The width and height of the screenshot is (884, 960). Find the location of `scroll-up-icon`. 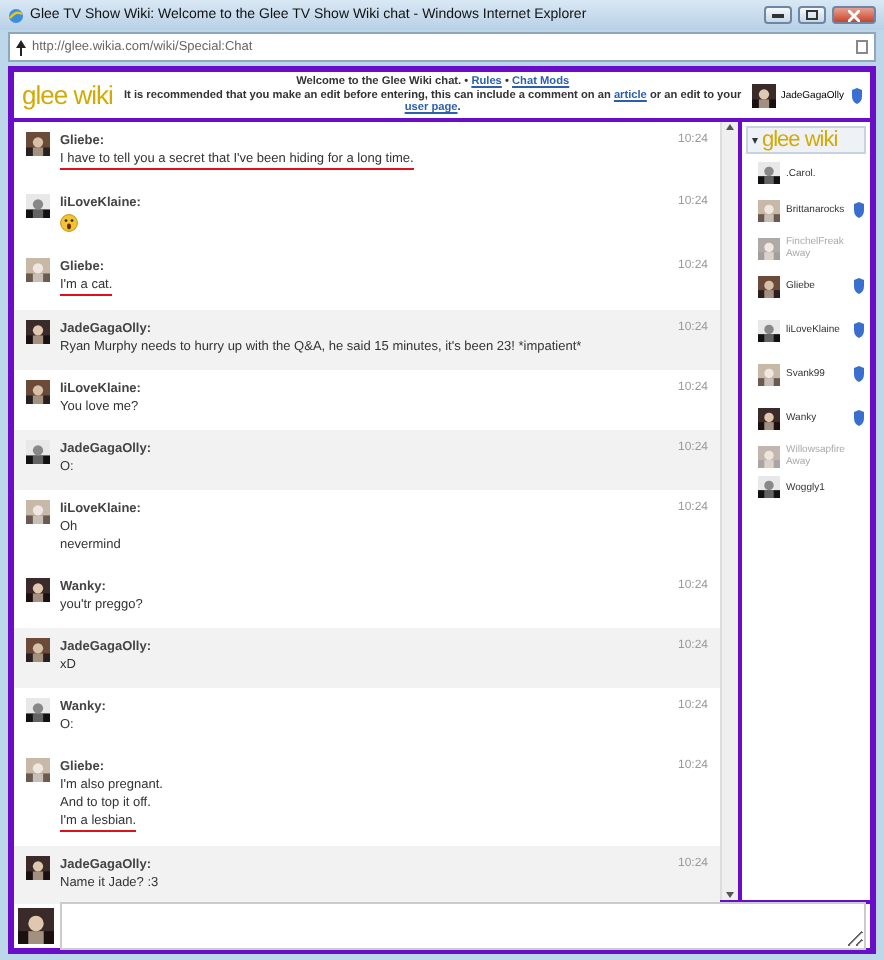

scroll-up-icon is located at coordinates (730, 127).